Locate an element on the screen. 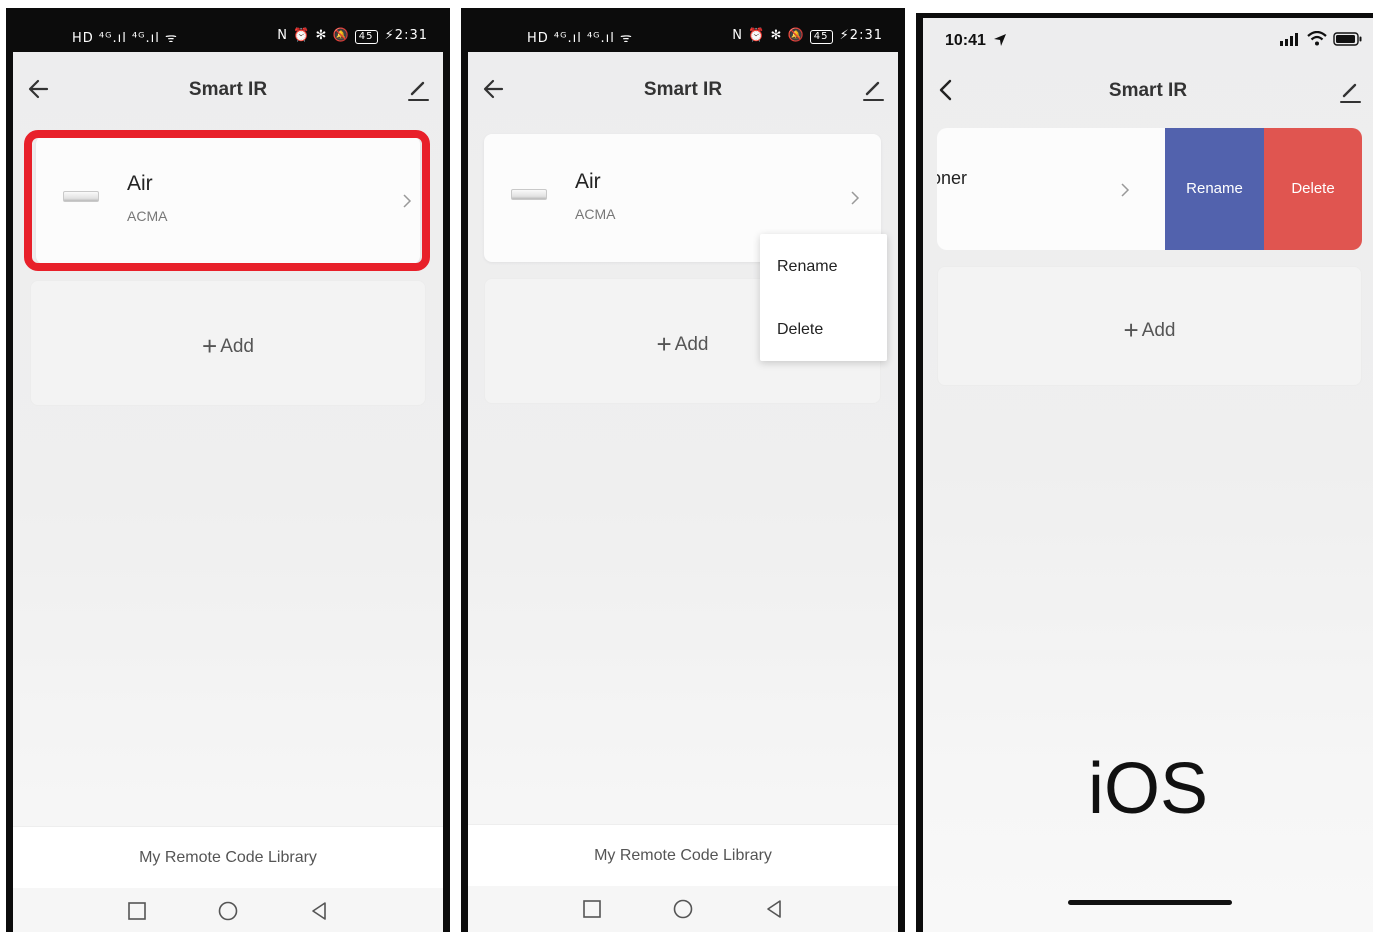 The height and width of the screenshot is (932, 1373). highlight-frame is located at coordinates (227, 200).